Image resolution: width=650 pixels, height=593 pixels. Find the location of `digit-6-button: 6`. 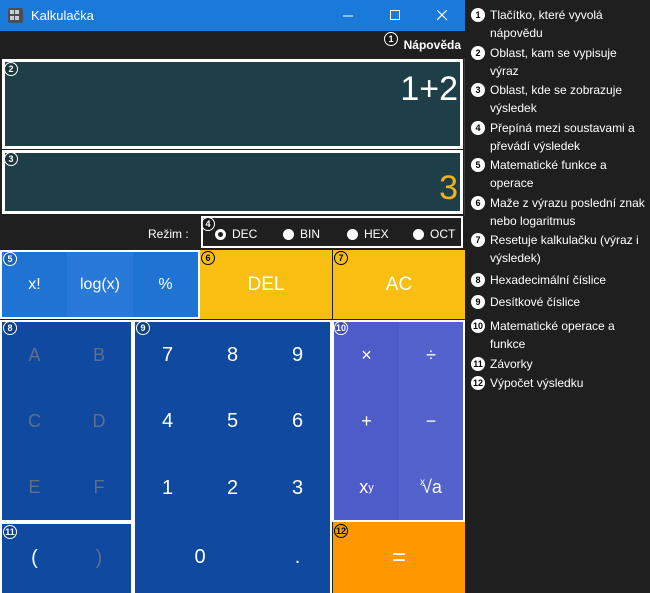

digit-6-button: 6 is located at coordinates (297, 421).